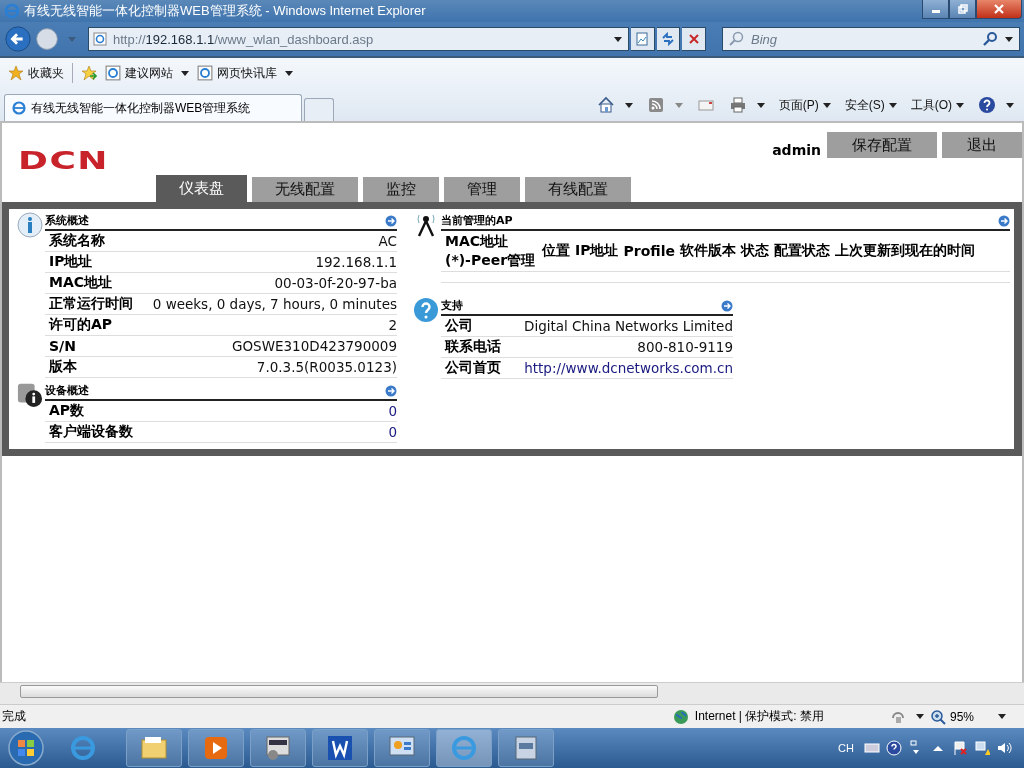 This screenshot has width=1024, height=768. I want to click on broken-page-icon, so click(642, 39).